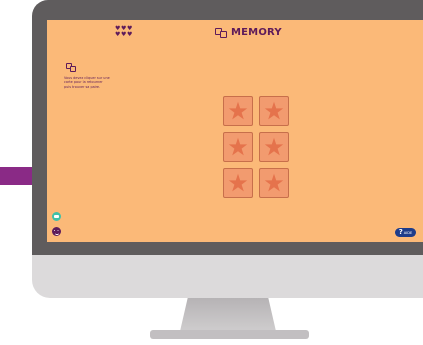 This screenshot has height=345, width=423. I want to click on lives-indicator: ♥♥♥ ♥♥♥, so click(124, 33).